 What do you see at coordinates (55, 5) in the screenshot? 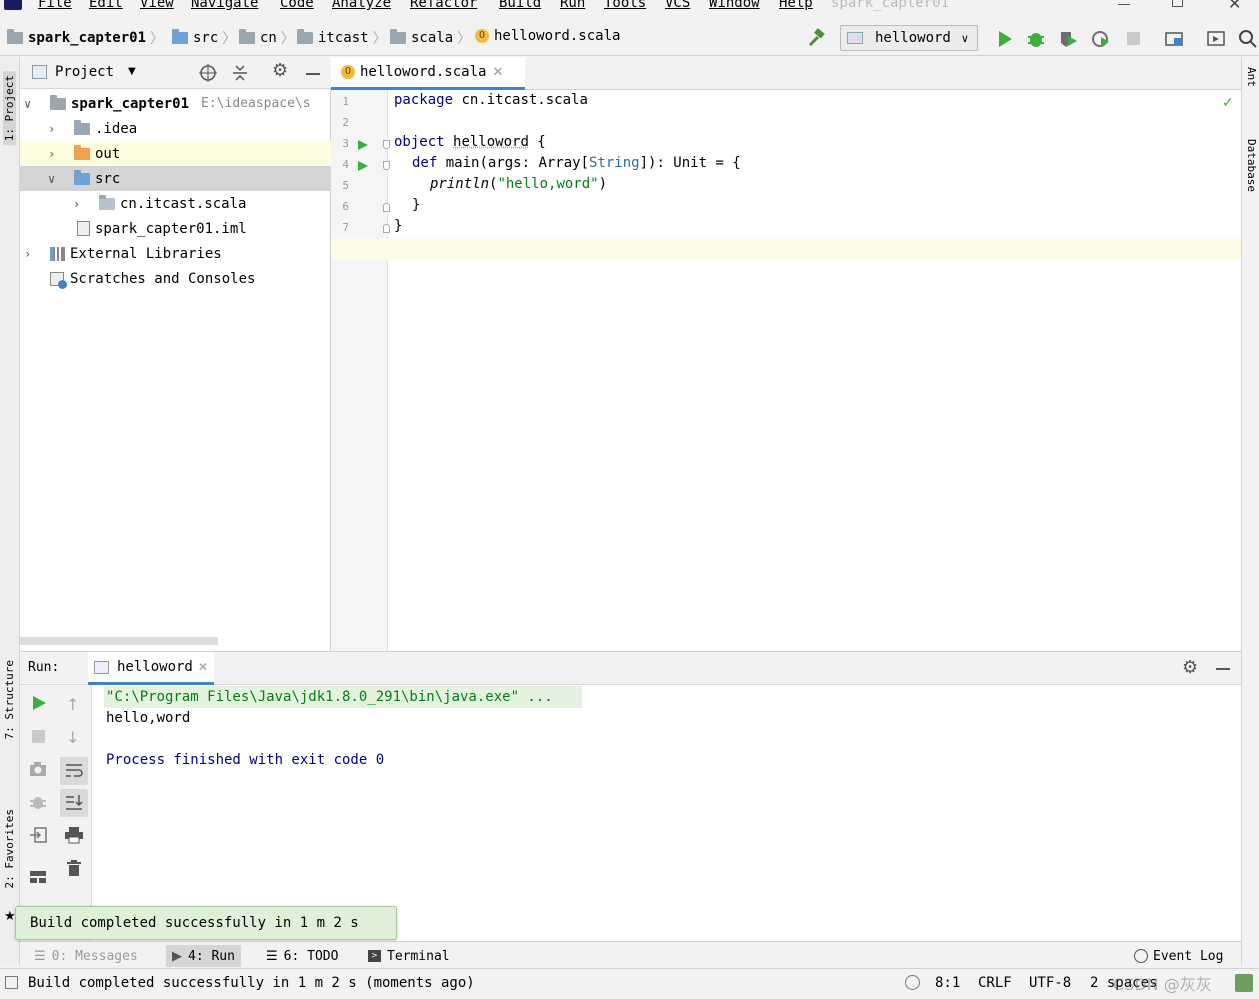
I see `menu-file: File` at bounding box center [55, 5].